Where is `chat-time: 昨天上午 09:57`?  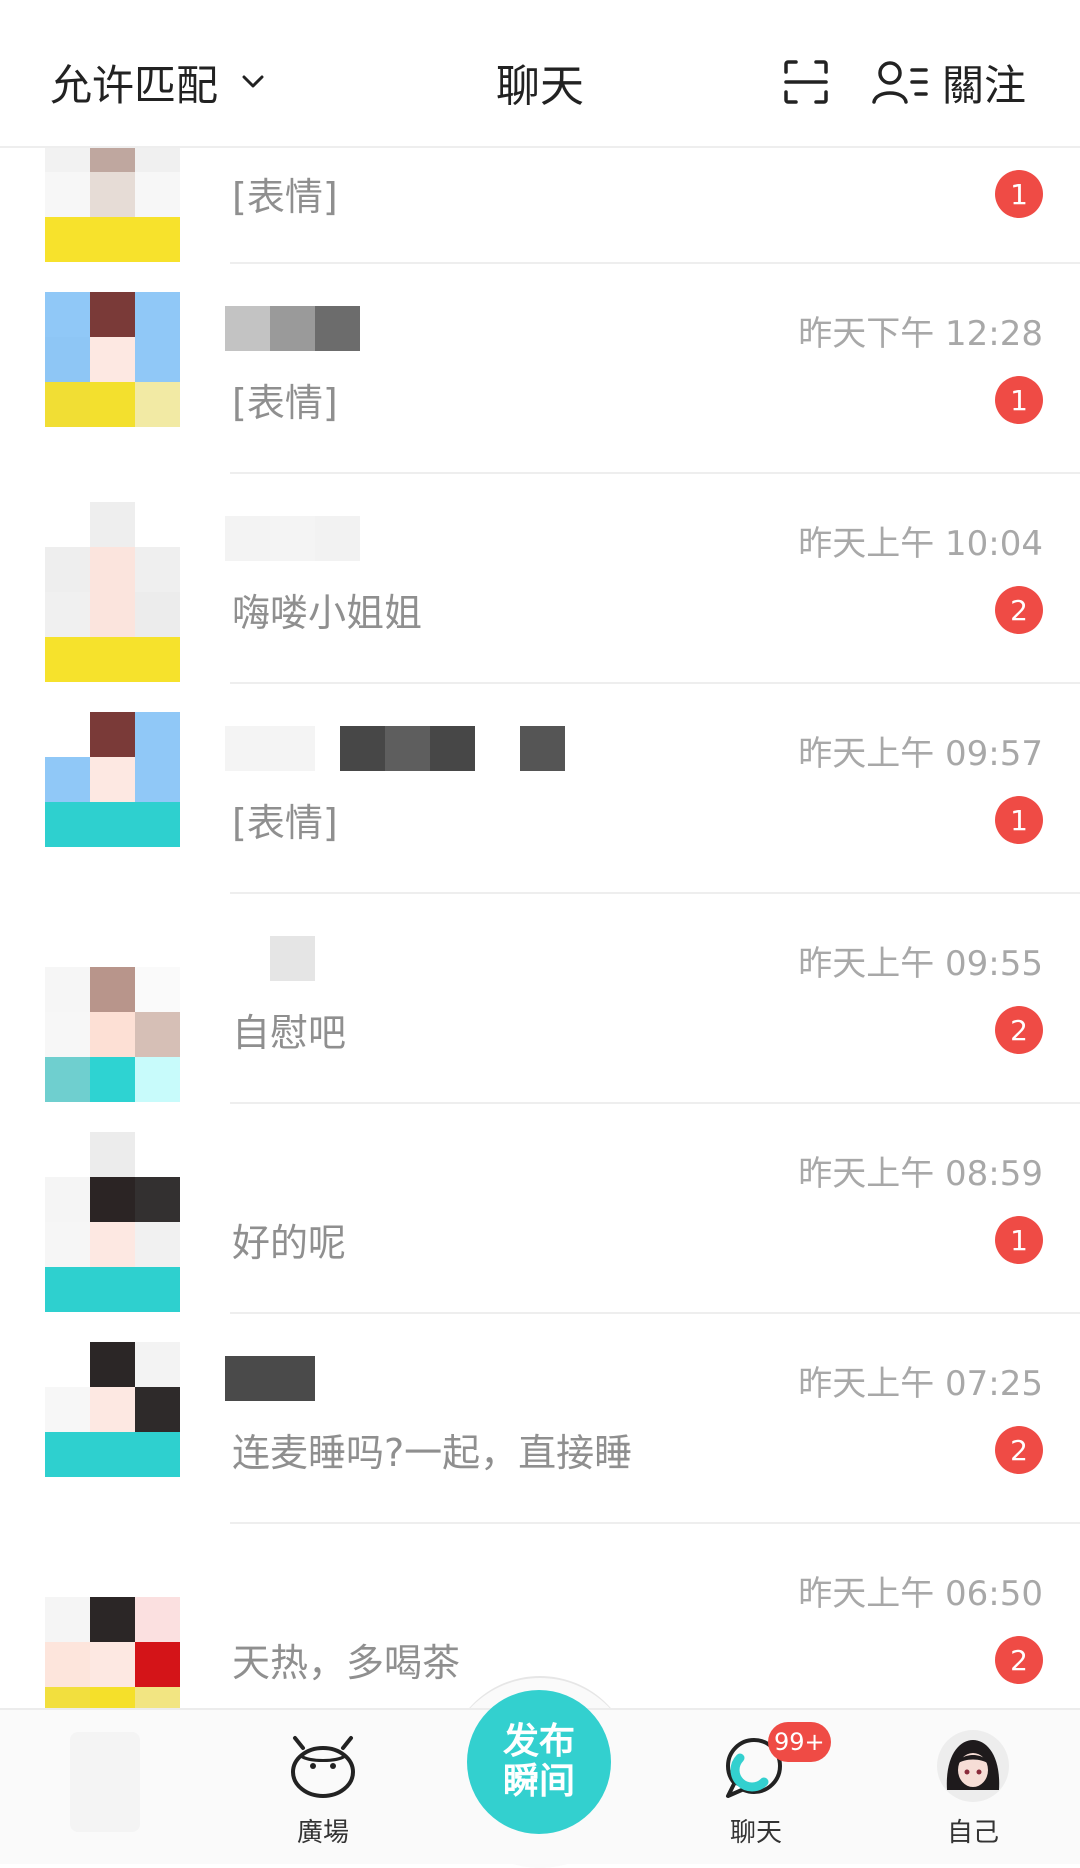 chat-time: 昨天上午 09:57 is located at coordinates (920, 754).